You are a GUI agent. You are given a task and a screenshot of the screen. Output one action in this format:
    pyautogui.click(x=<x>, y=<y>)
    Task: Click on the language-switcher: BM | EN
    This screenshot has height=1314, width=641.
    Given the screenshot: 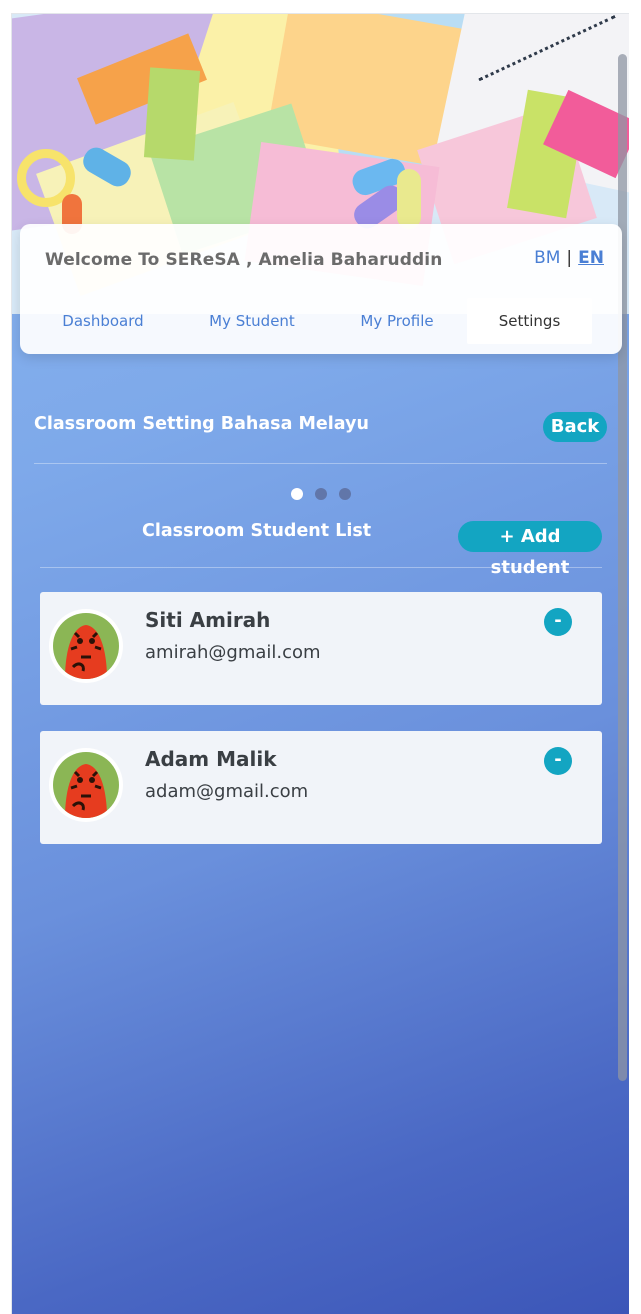 What is the action you would take?
    pyautogui.click(x=569, y=258)
    